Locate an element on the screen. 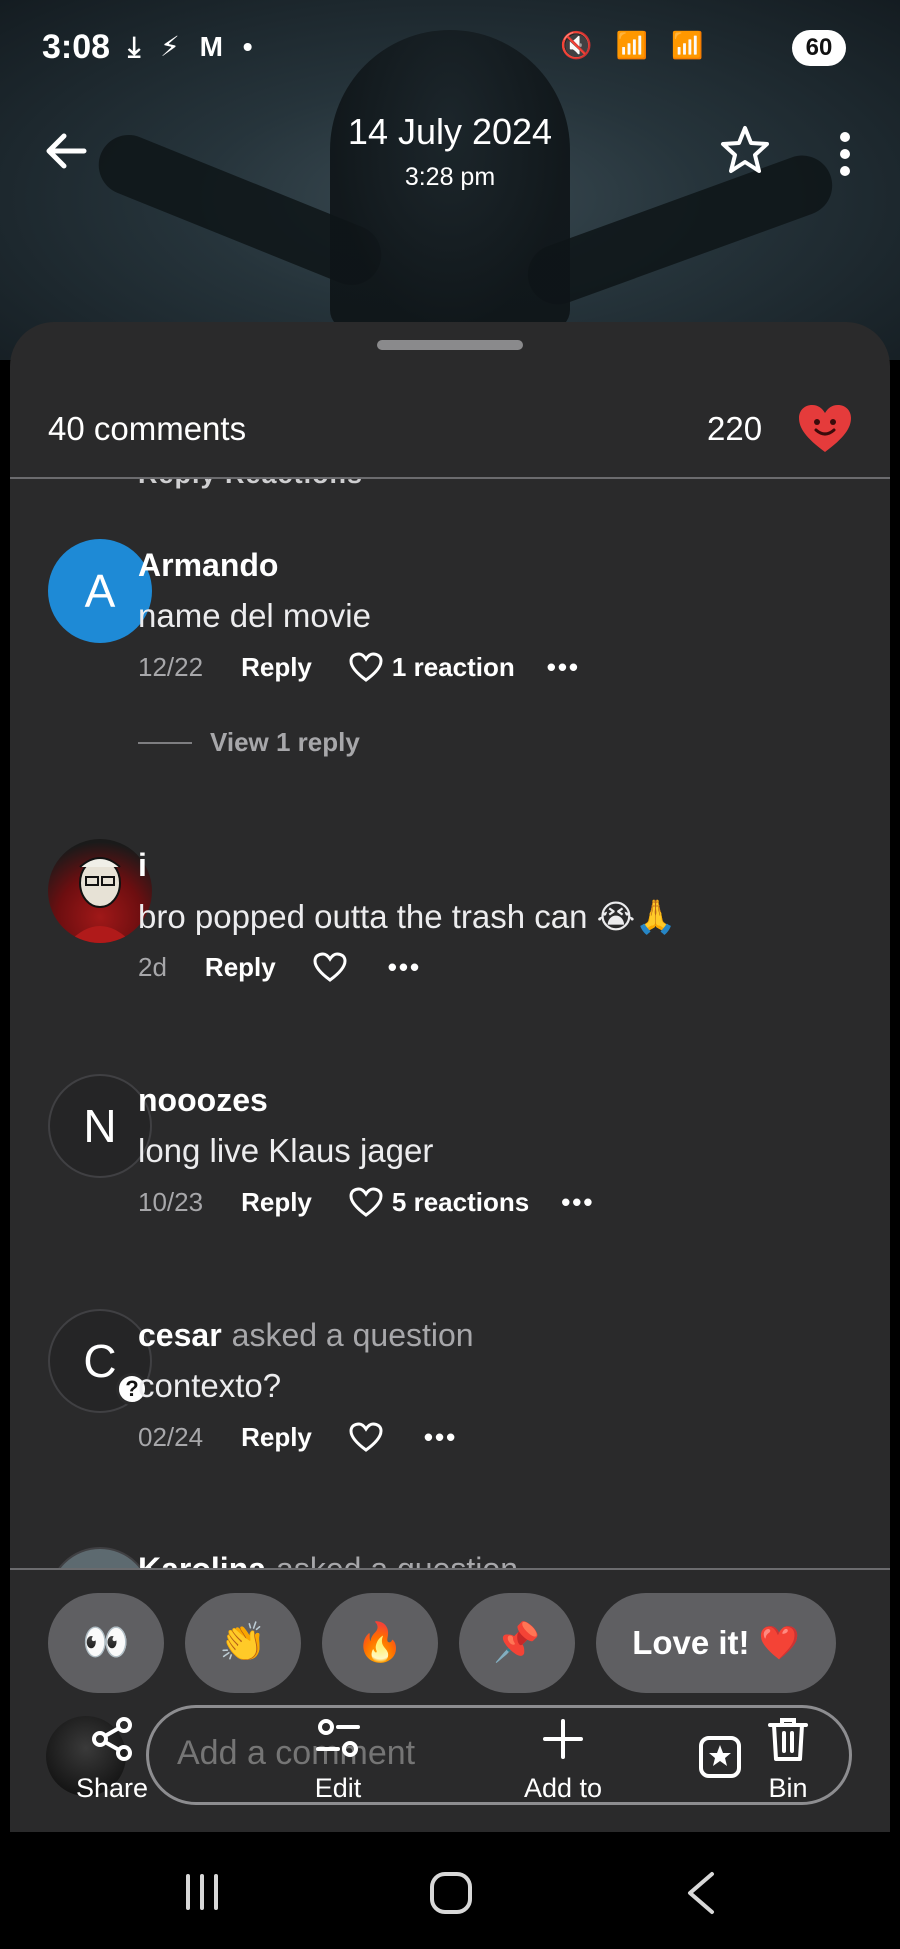 Image resolution: width=900 pixels, height=1949 pixels. comments-header: 40 comments 220 is located at coordinates (450, 424).